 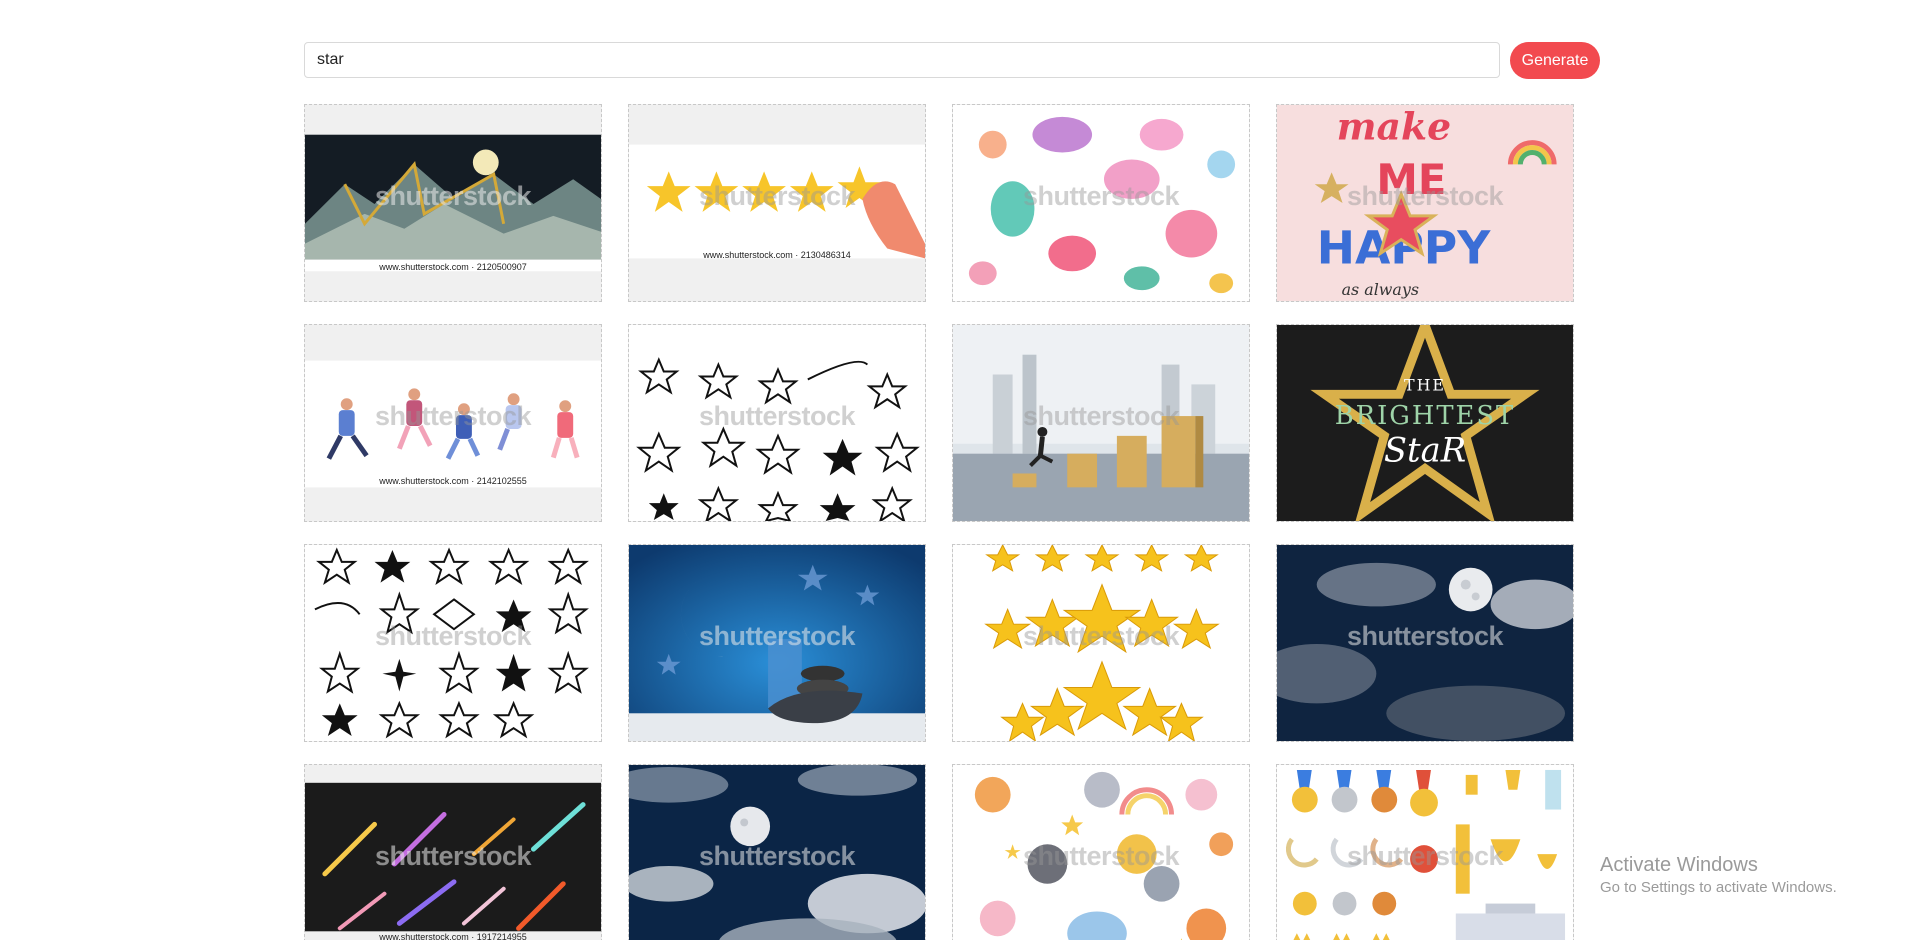 I want to click on brightest-star-image: THE BRIGHTEST StaR, so click(x=1425, y=423).